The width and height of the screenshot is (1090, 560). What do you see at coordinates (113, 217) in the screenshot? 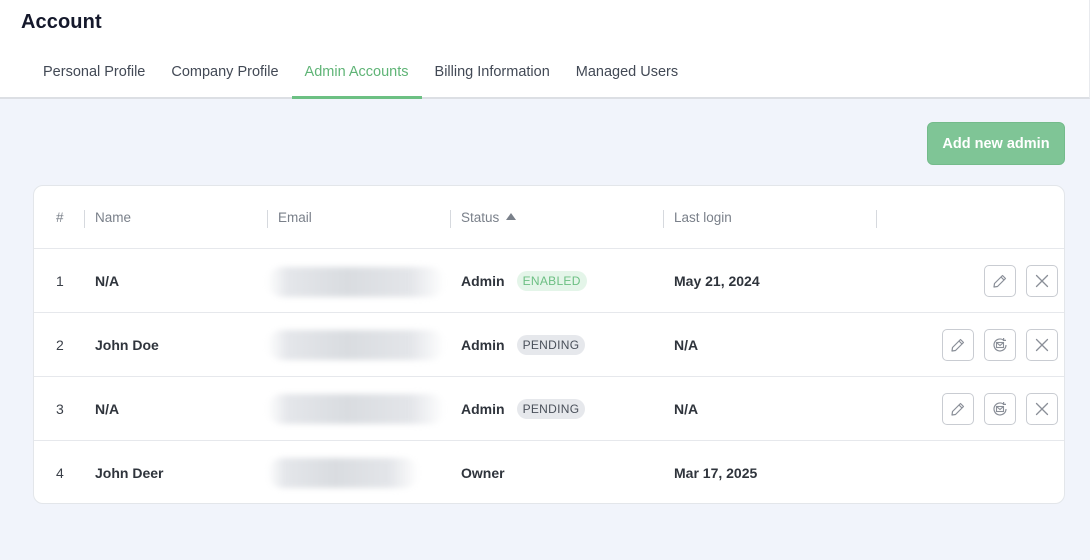
I see `column-header-name: Name` at bounding box center [113, 217].